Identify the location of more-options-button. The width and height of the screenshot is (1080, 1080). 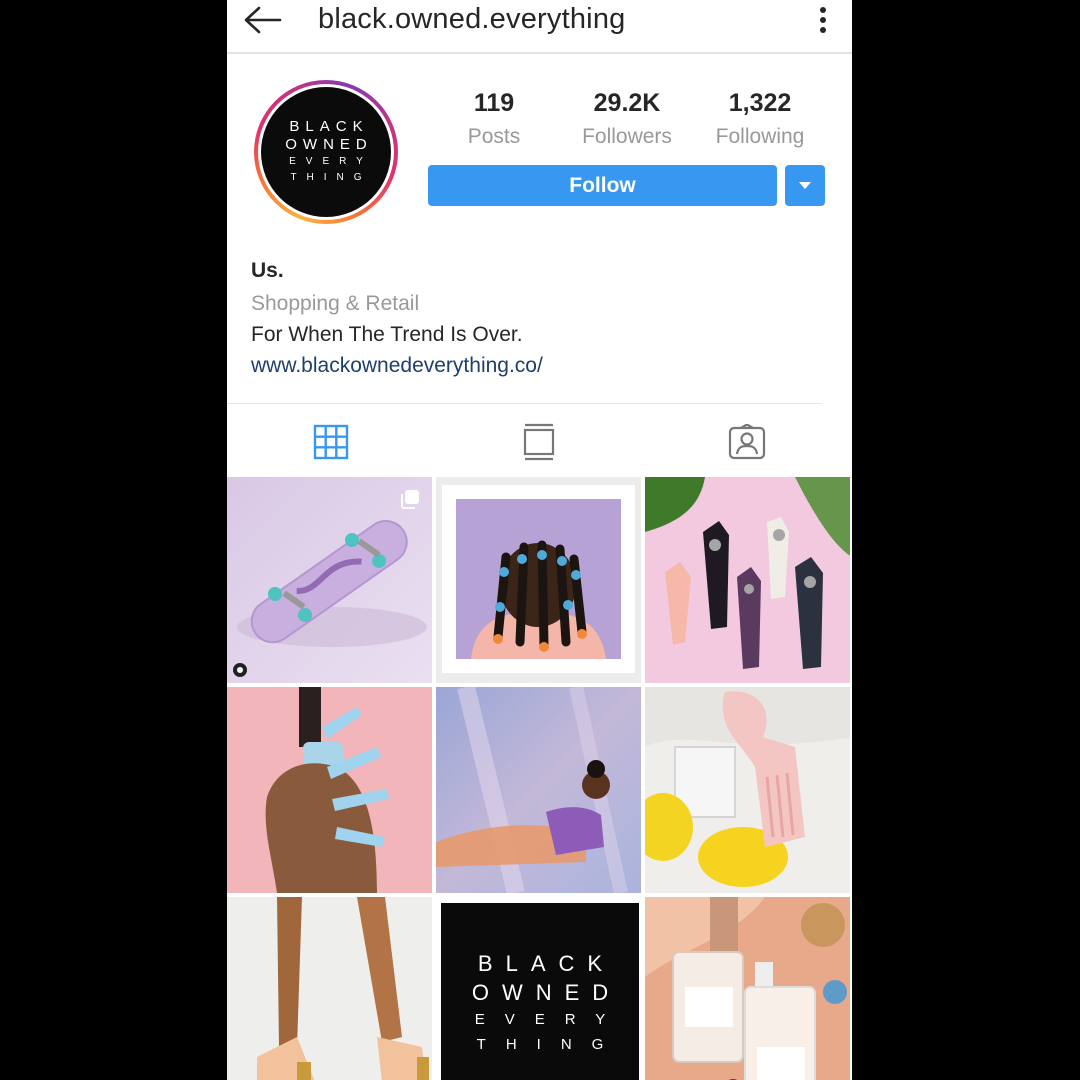
(823, 20).